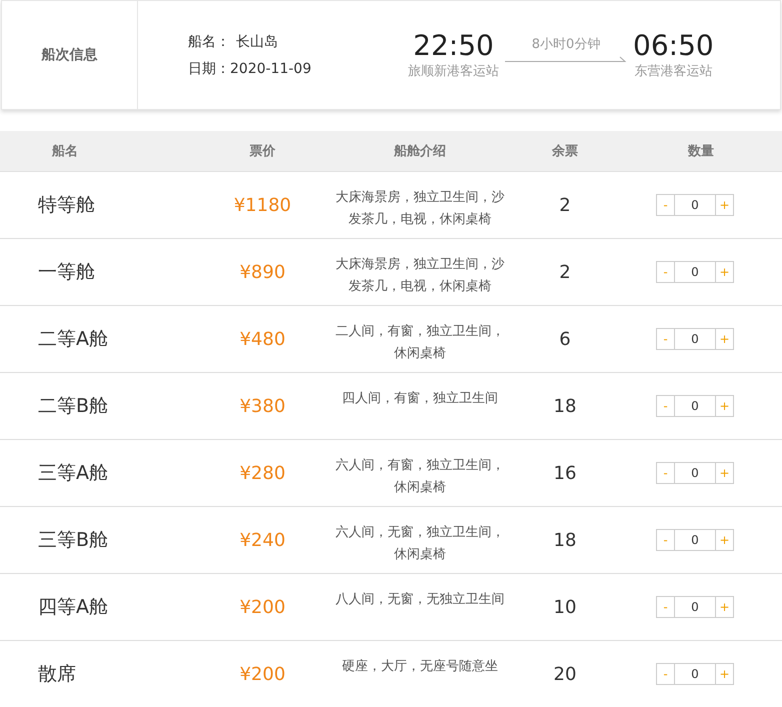 This screenshot has height=707, width=782. I want to click on cabin-description: 八人间，无窗，无独立卫生间, so click(420, 600).